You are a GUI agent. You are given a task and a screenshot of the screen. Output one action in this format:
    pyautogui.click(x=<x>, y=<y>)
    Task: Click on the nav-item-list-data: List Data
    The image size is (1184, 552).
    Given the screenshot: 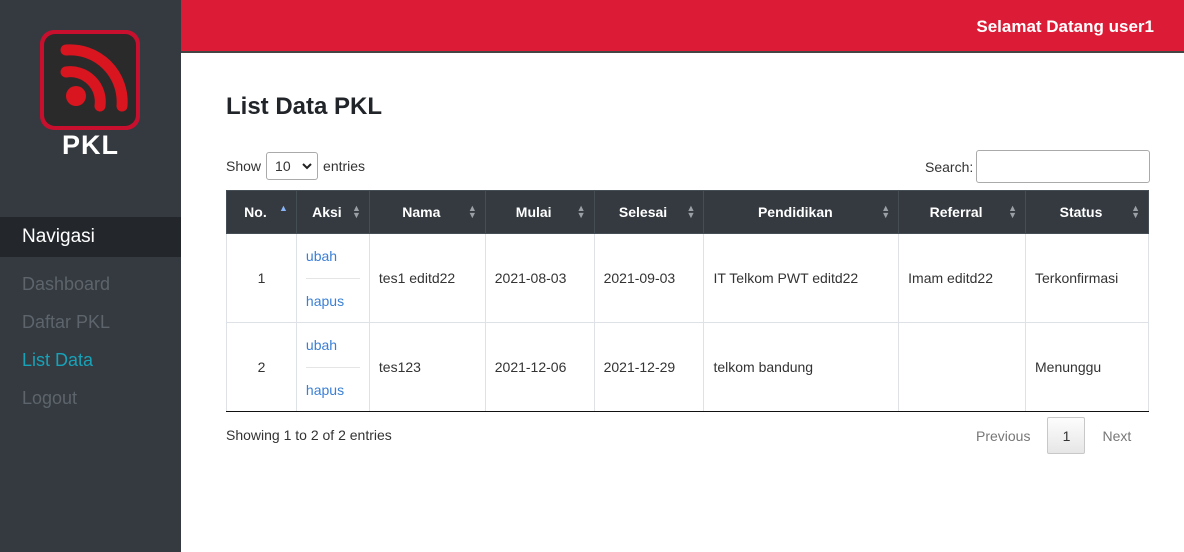 What is the action you would take?
    pyautogui.click(x=66, y=365)
    